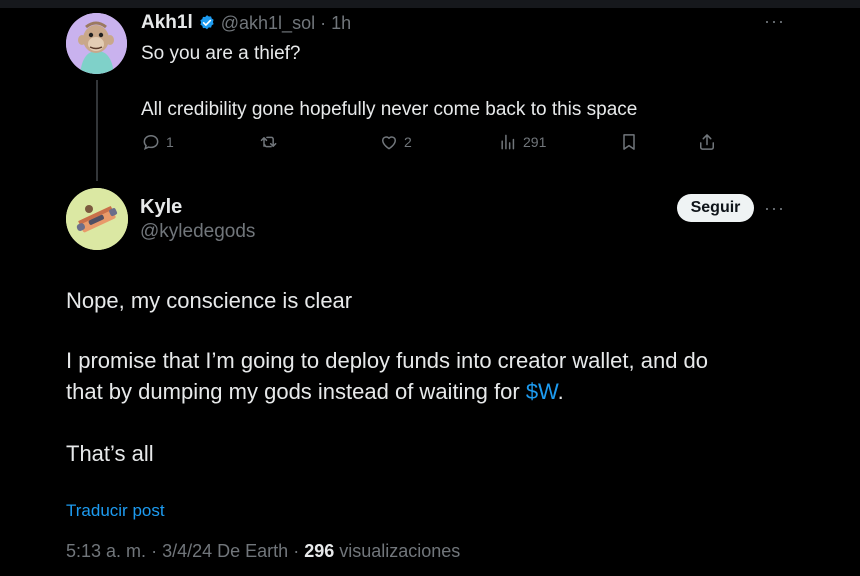 The height and width of the screenshot is (576, 860). What do you see at coordinates (115, 511) in the screenshot?
I see `translate-link: Traducir post` at bounding box center [115, 511].